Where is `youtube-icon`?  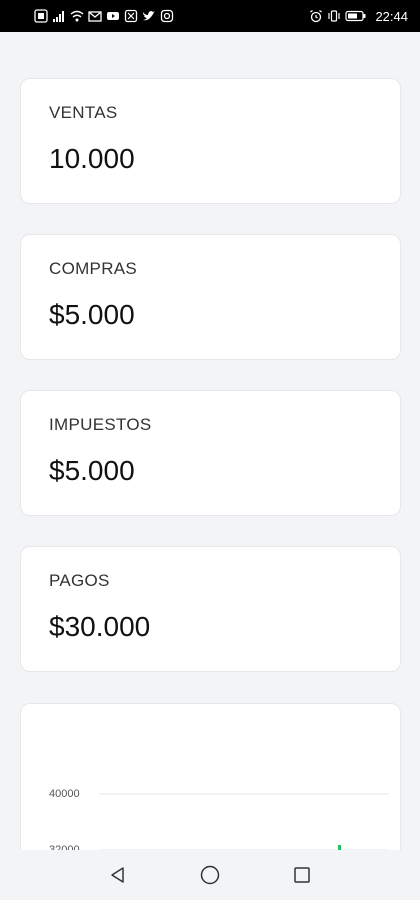
youtube-icon is located at coordinates (113, 16).